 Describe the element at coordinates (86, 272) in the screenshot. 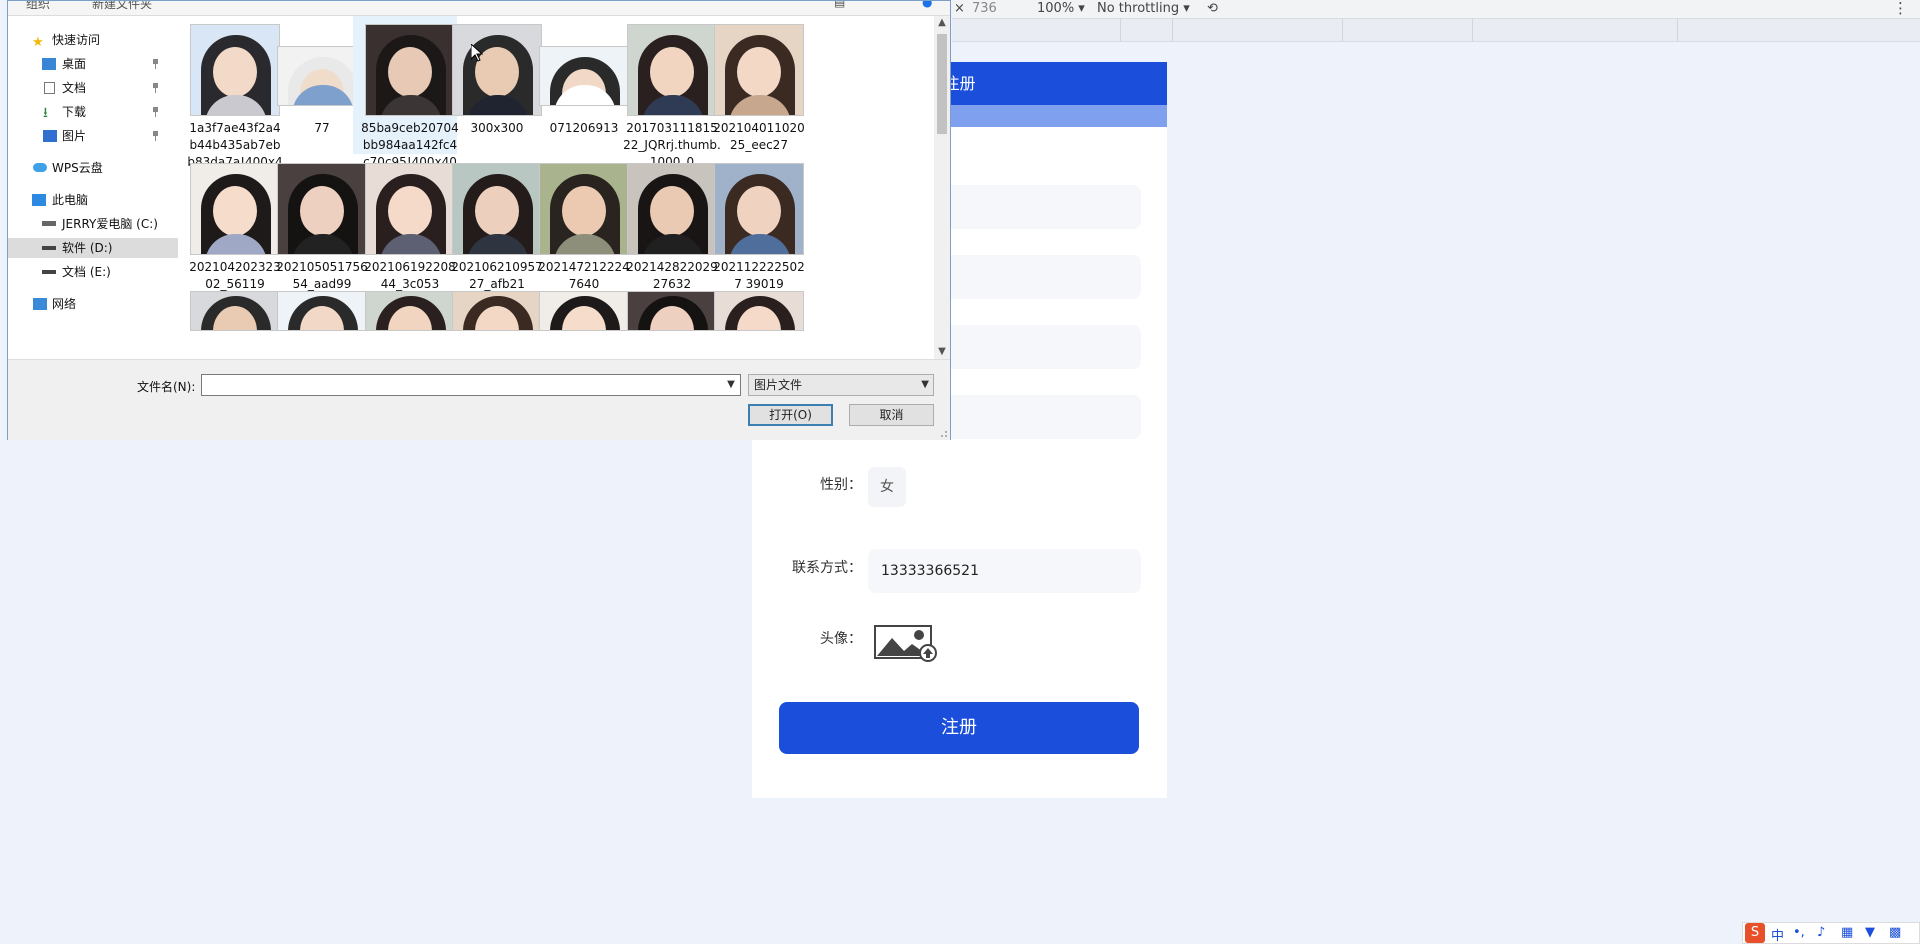

I see `nav-label: 文档 (E:)` at that location.